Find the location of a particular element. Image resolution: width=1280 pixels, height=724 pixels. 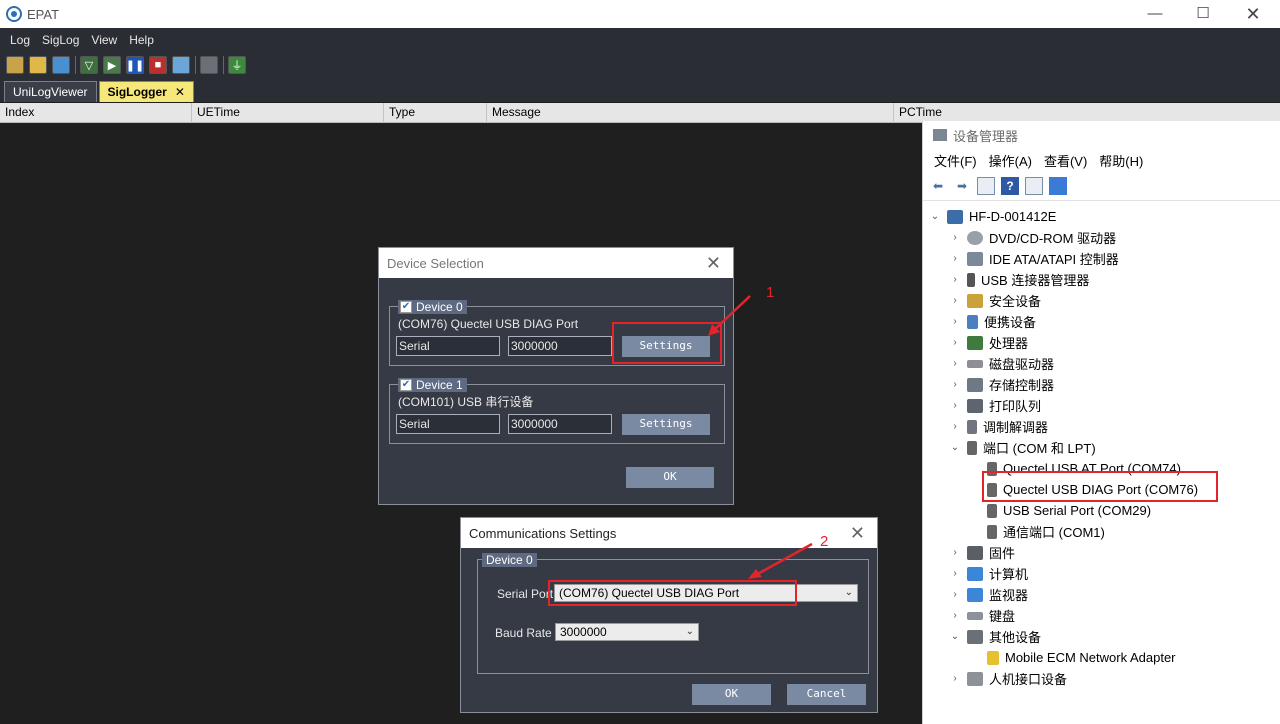

tab-siglogger: SigLogger ✕ is located at coordinates (146, 91).